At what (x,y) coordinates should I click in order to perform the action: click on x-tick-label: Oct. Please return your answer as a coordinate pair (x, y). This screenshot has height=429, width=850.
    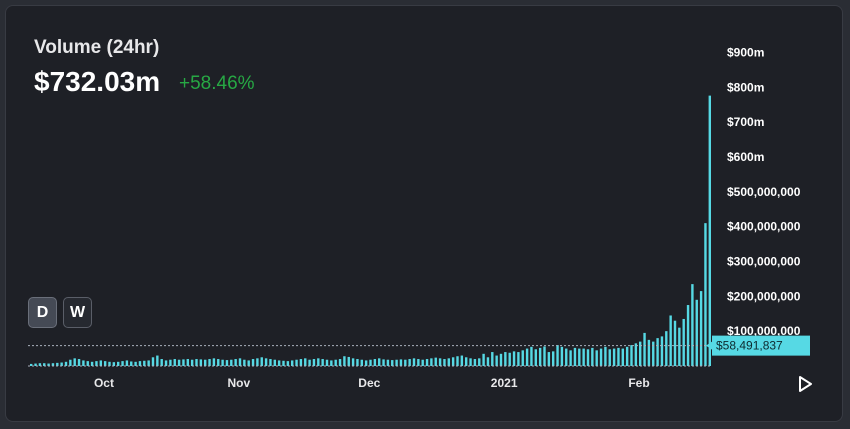
    Looking at the image, I should click on (104, 383).